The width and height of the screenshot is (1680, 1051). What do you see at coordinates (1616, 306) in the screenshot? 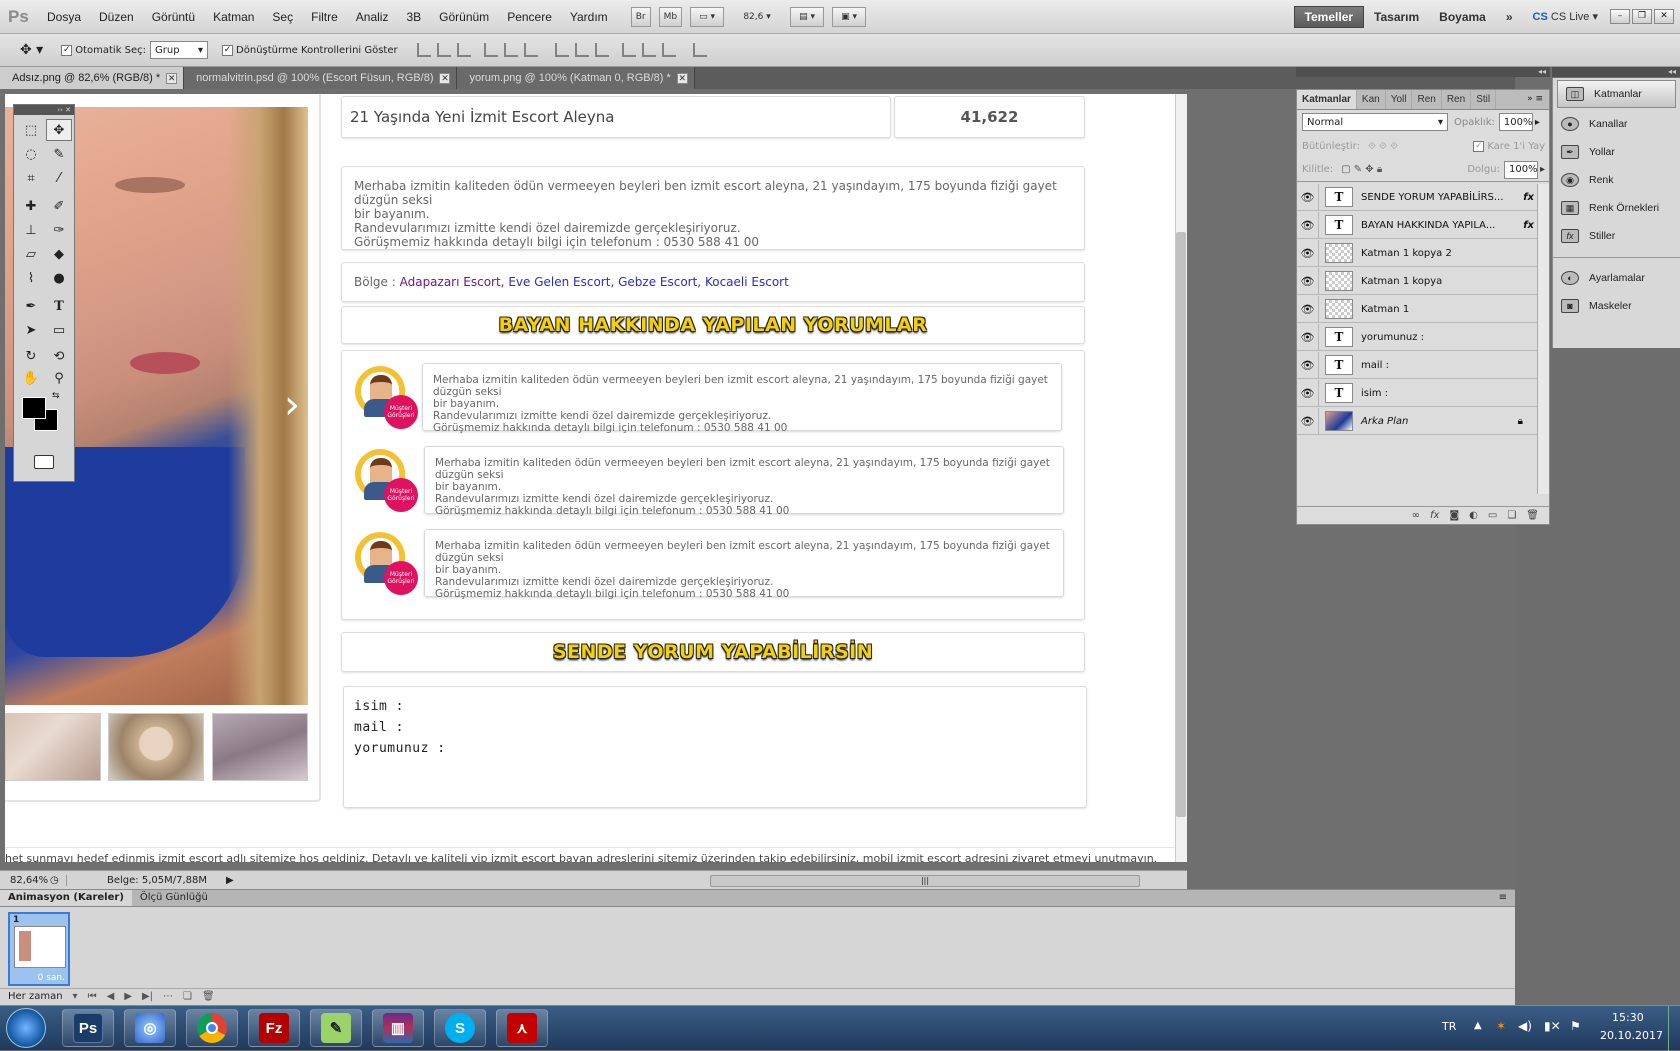
I see `dock-maskeler: ◙ Maskeler` at bounding box center [1616, 306].